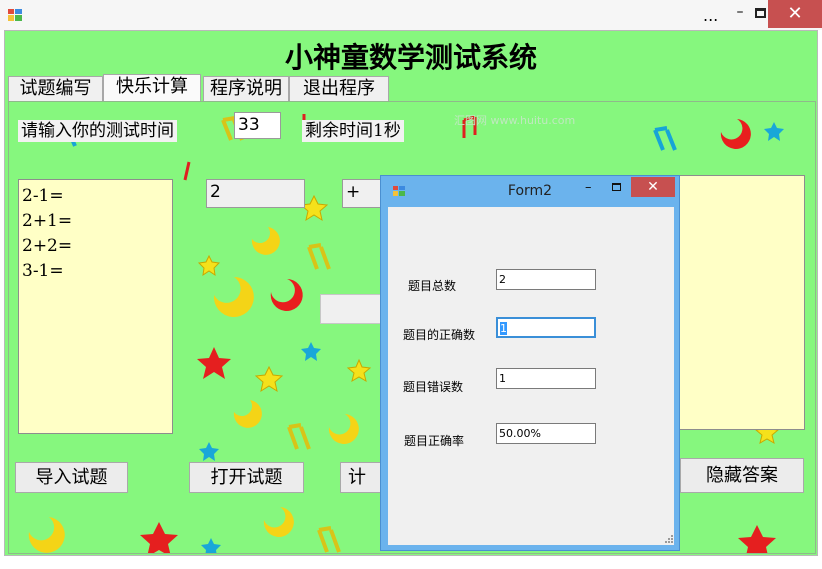 The width and height of the screenshot is (822, 569). What do you see at coordinates (15, 15) in the screenshot?
I see `app-icon` at bounding box center [15, 15].